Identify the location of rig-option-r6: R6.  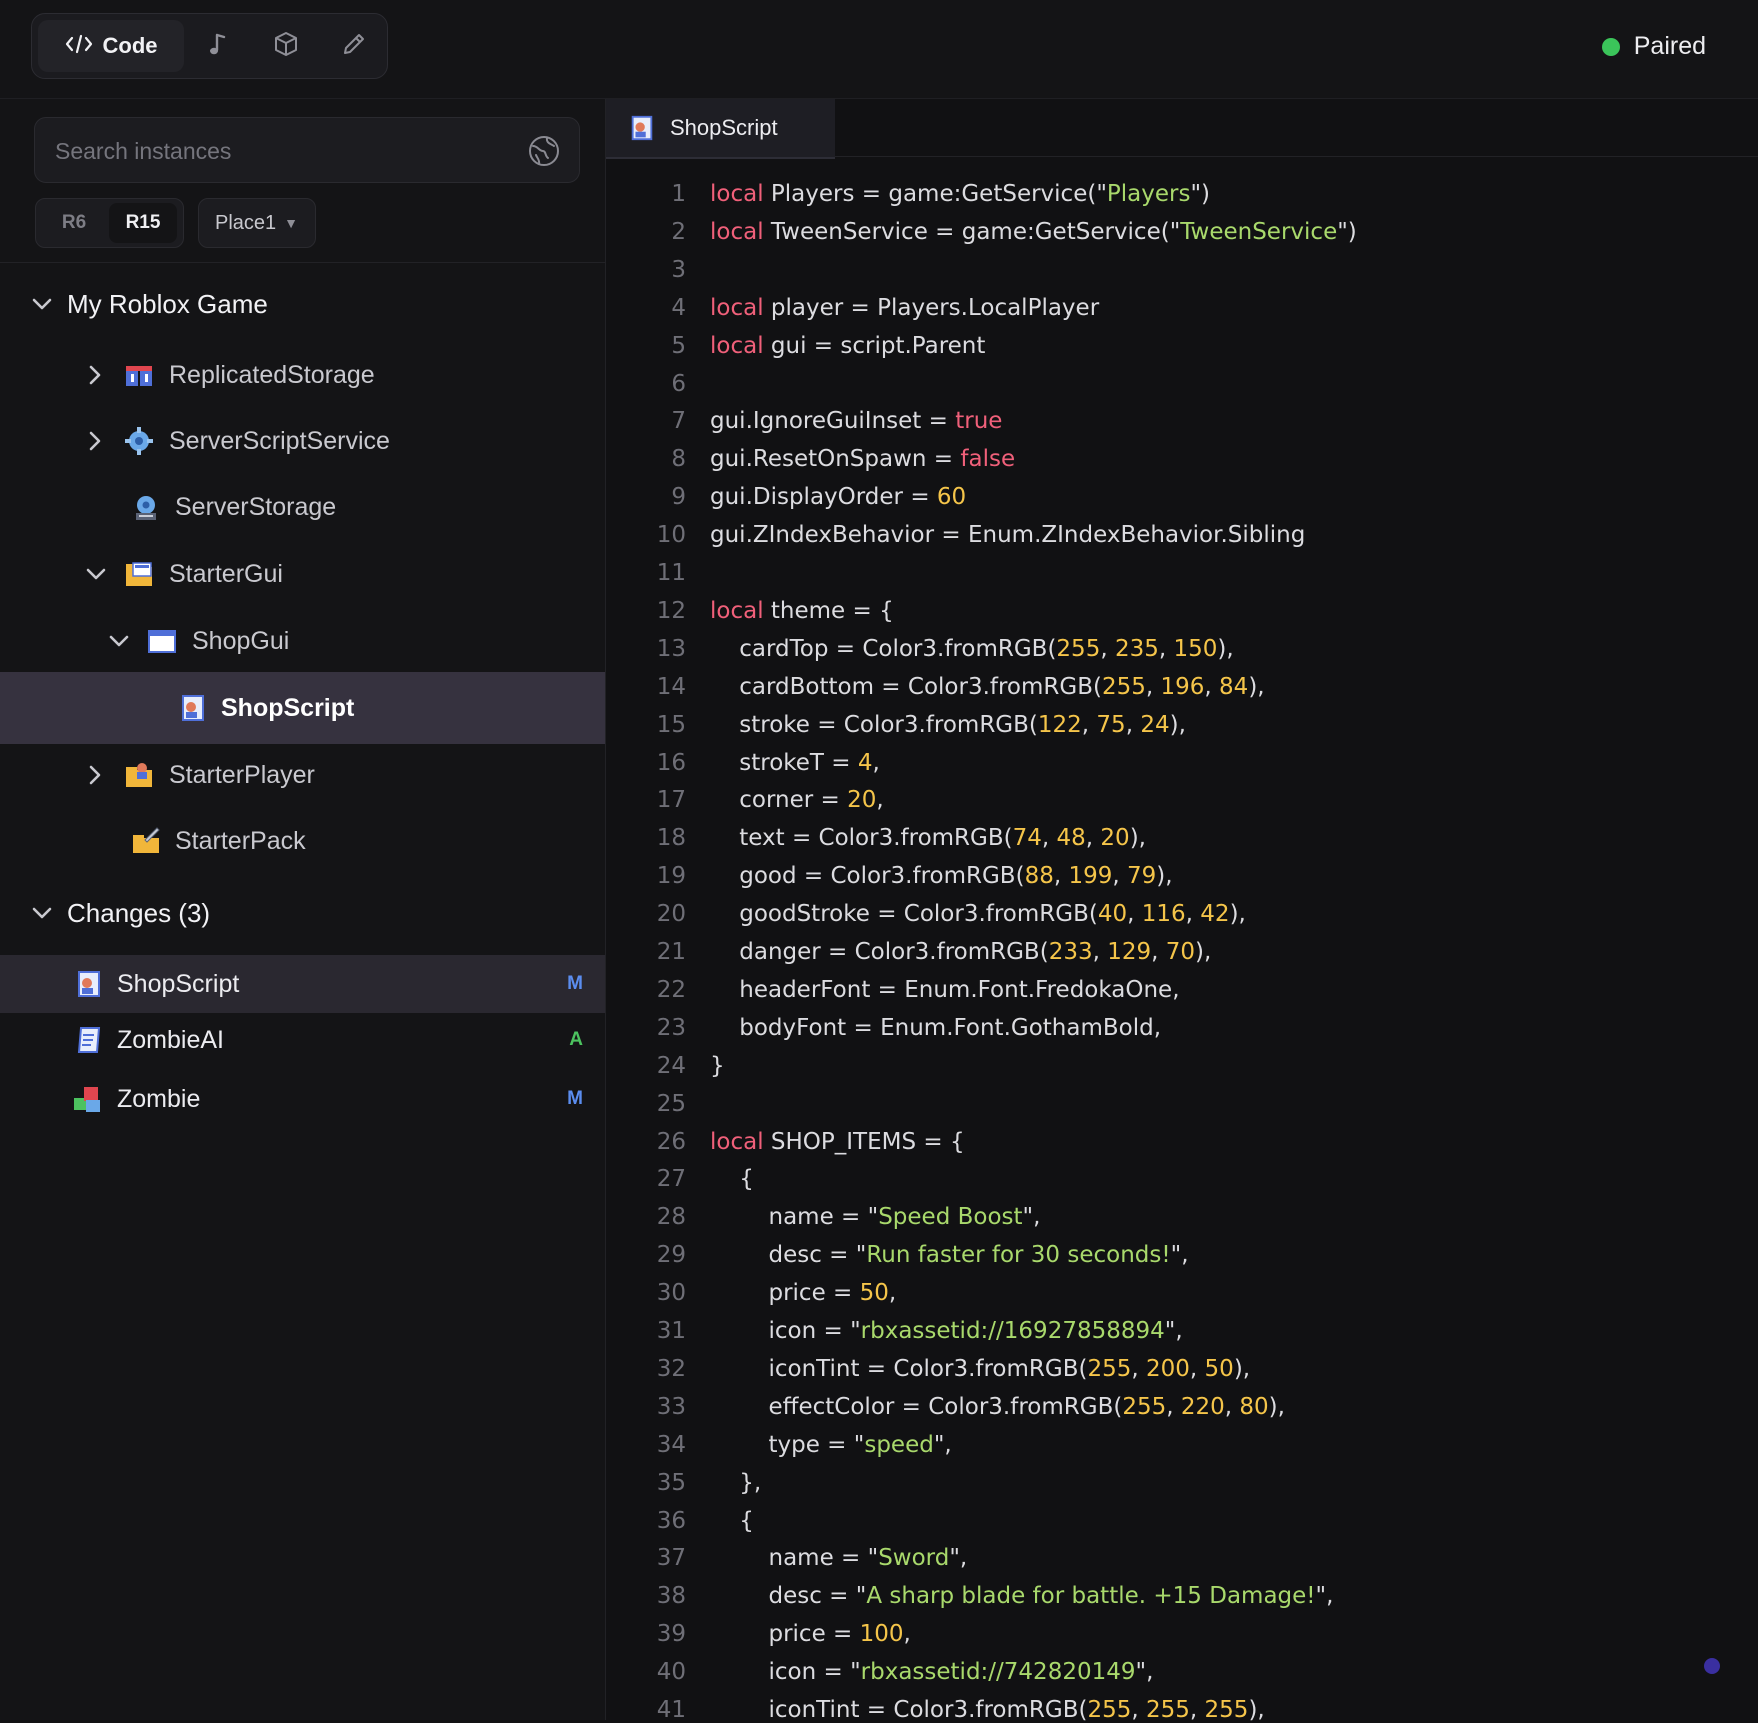
(74, 223).